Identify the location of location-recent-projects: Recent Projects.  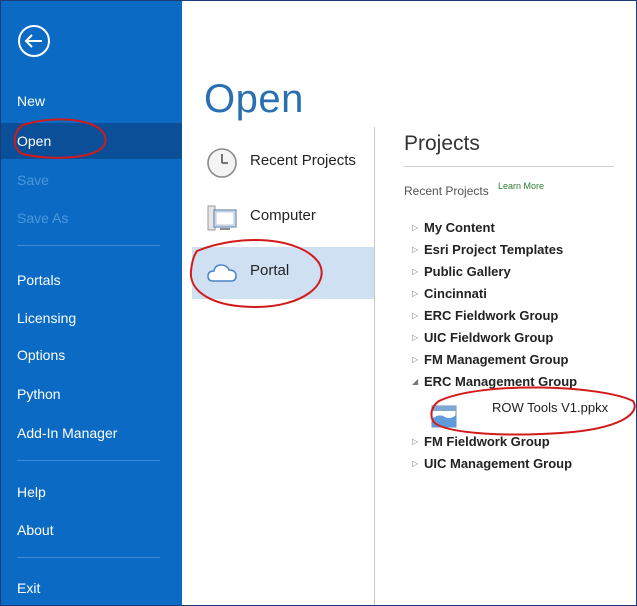
(283, 163).